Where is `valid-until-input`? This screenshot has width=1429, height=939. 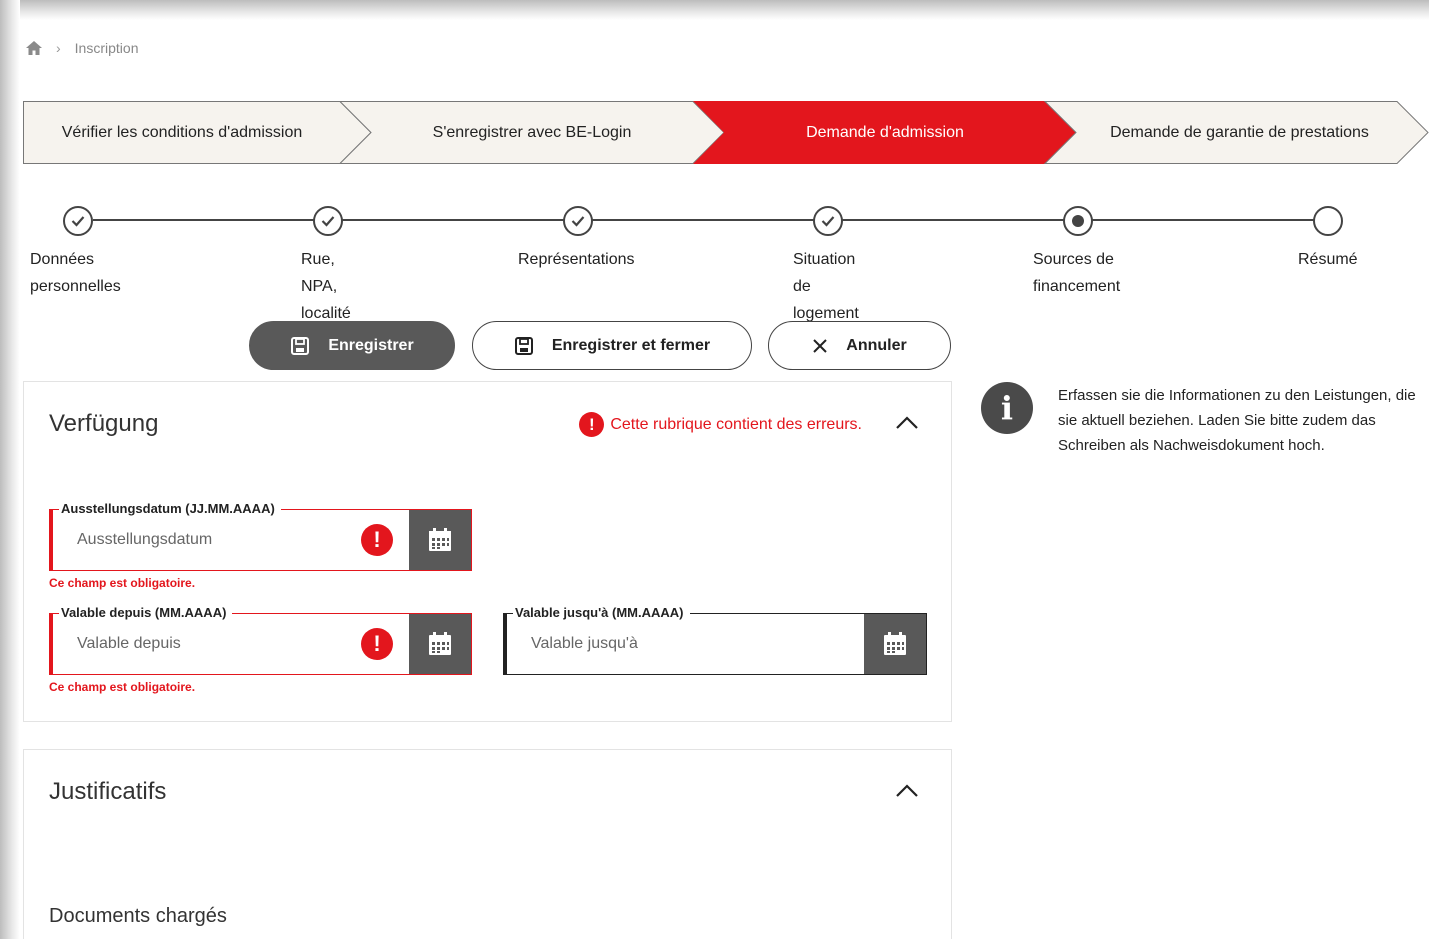
valid-until-input is located at coordinates (661, 644).